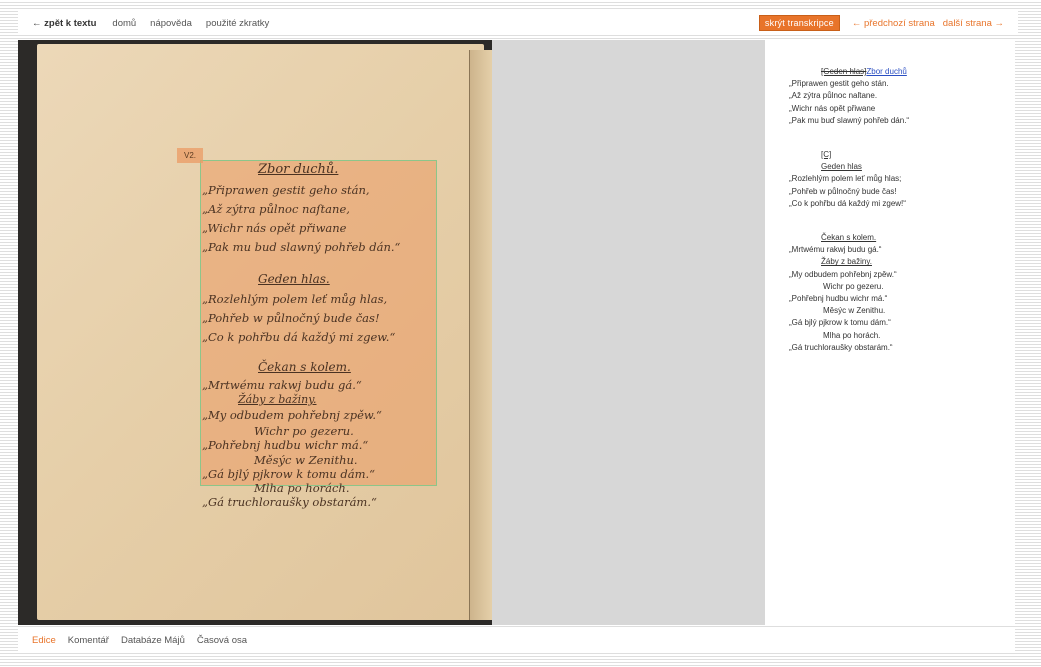 The height and width of the screenshot is (667, 1041). I want to click on transcript-line: „Pohřebnj hudbu wichr má.“, so click(838, 299).